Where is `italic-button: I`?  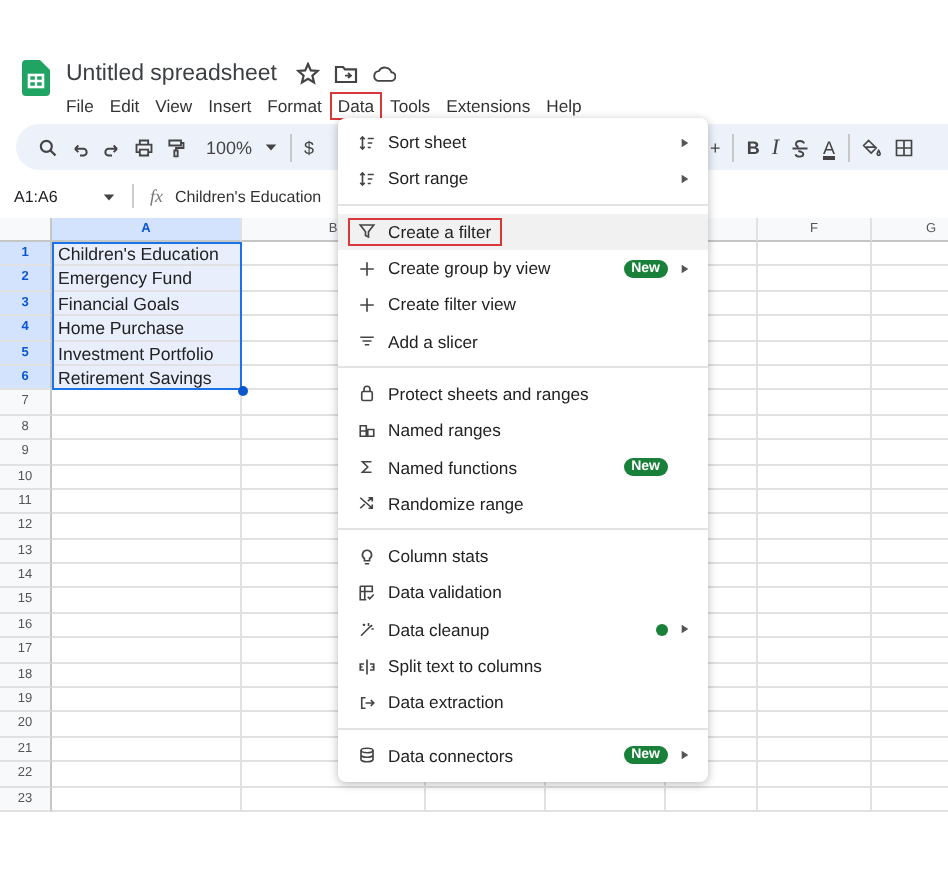 italic-button: I is located at coordinates (775, 147).